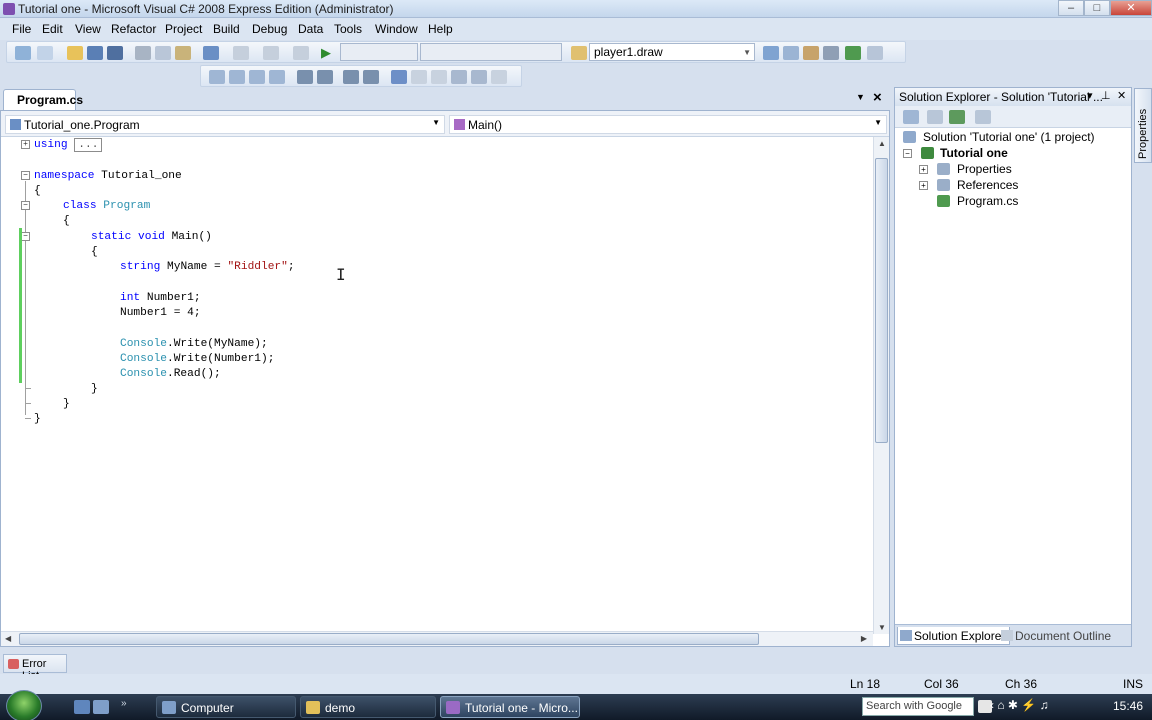 This screenshot has height=720, width=1152. I want to click on find-in-files-icon, so click(579, 53).